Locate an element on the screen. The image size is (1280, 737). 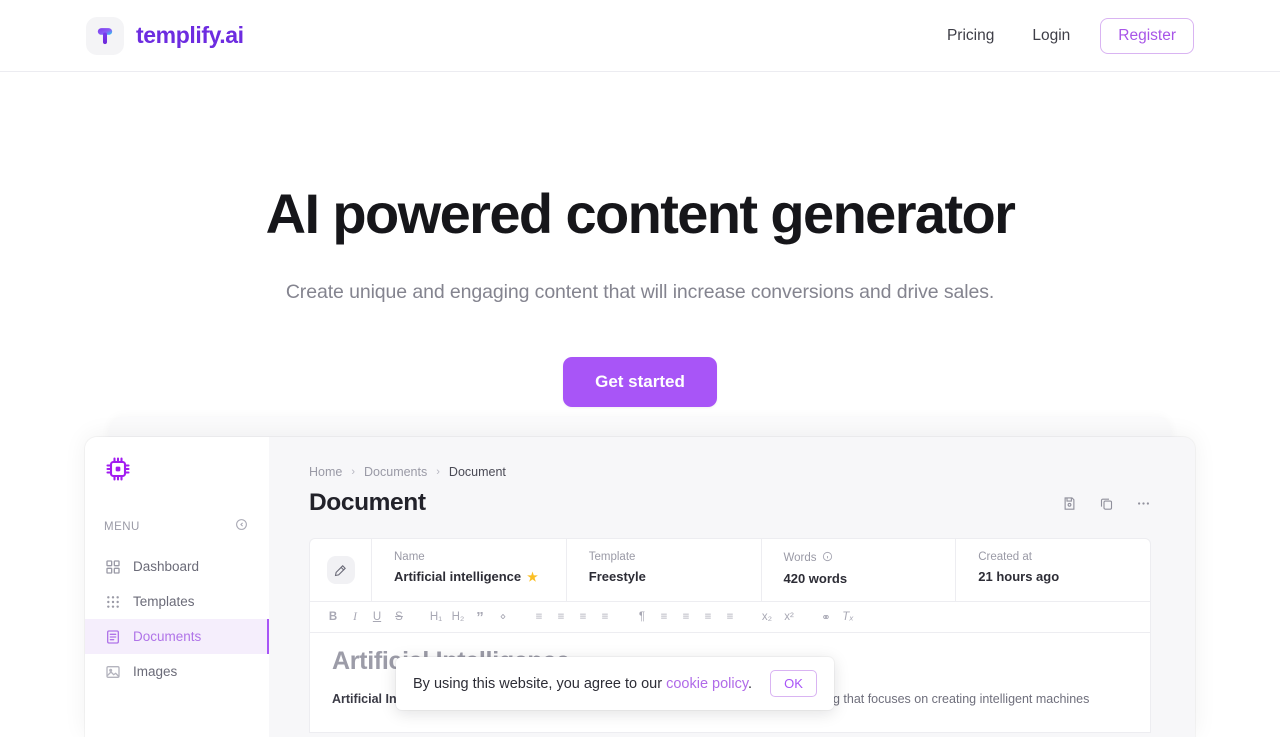
breadcrumb-item-documents: Documents is located at coordinates (395, 472).